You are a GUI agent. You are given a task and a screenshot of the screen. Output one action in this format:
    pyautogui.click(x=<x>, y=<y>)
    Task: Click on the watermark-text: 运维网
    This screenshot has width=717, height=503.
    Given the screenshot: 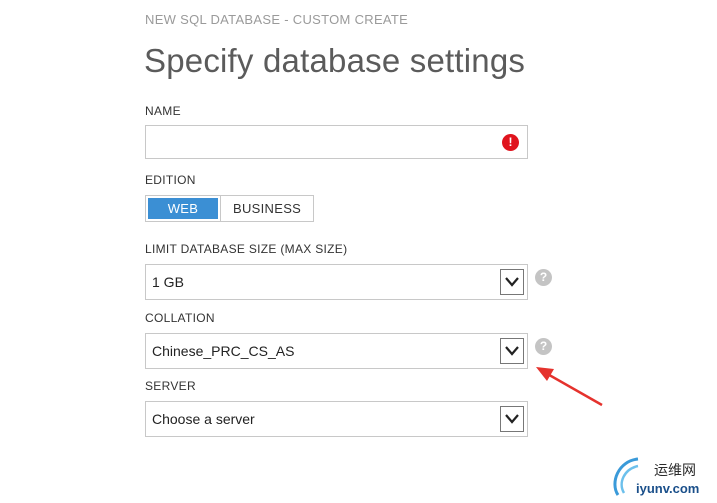 What is the action you would take?
    pyautogui.click(x=675, y=470)
    